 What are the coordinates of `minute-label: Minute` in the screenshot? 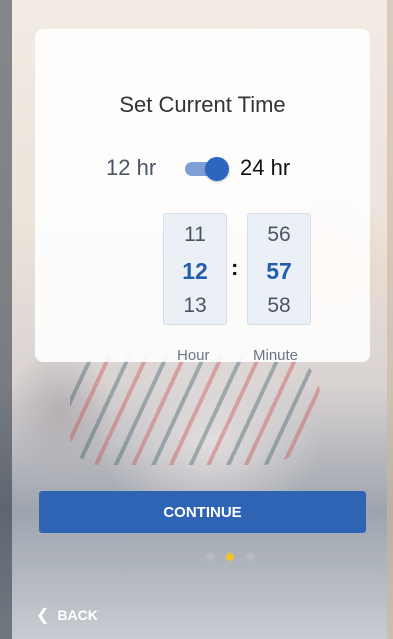 It's located at (276, 355).